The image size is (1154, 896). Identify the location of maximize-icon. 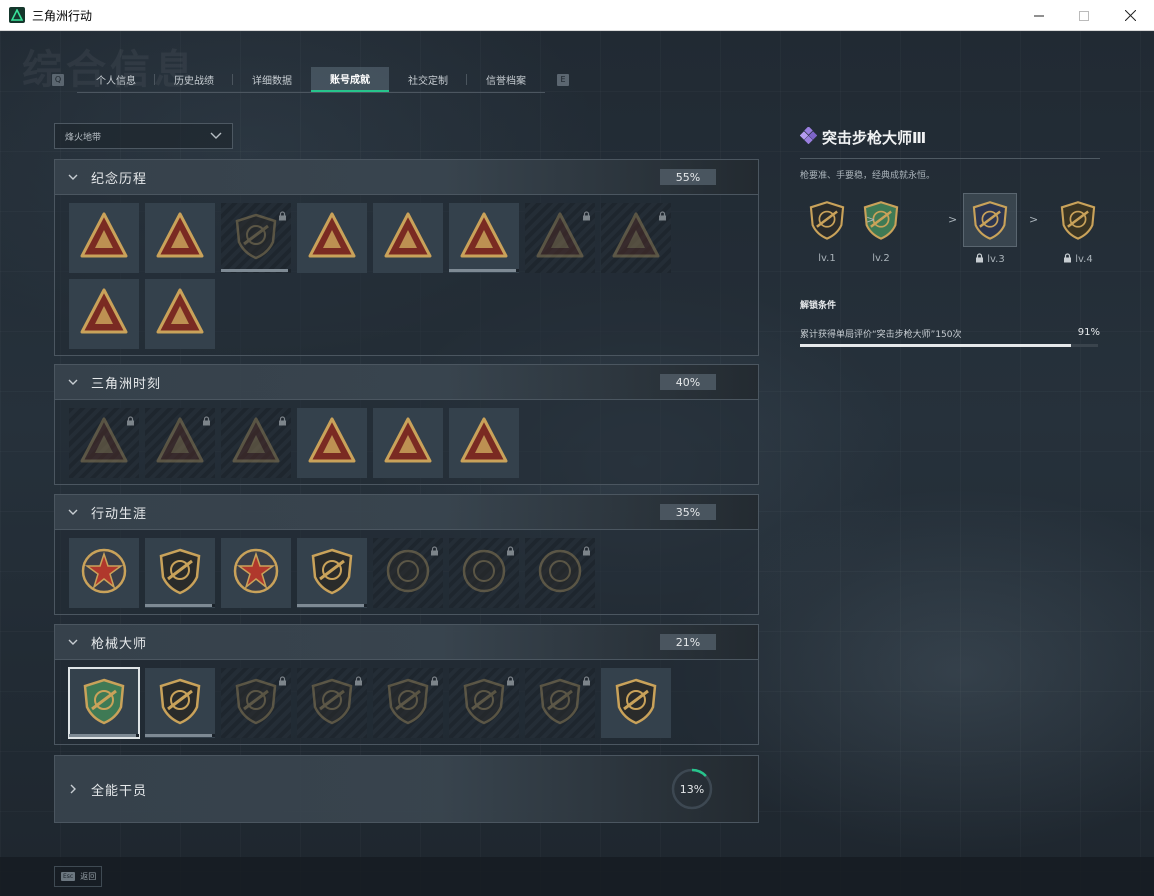
(1084, 15).